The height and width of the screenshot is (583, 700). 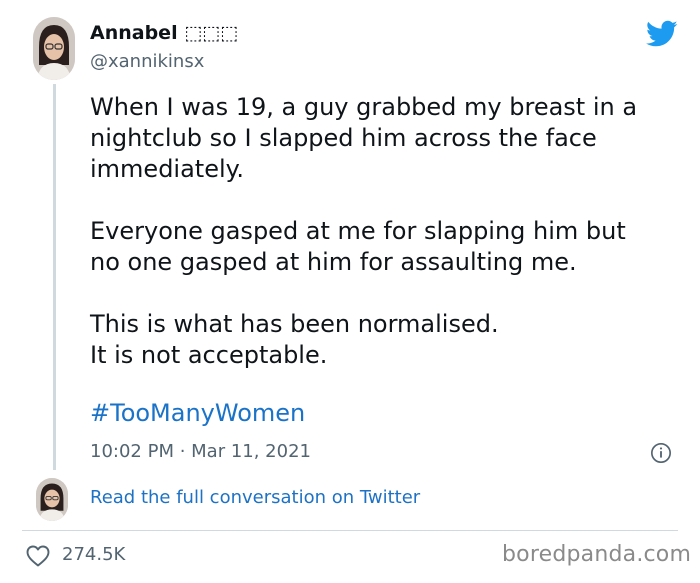 What do you see at coordinates (147, 61) in the screenshot?
I see `author-handle: @xannikinsx` at bounding box center [147, 61].